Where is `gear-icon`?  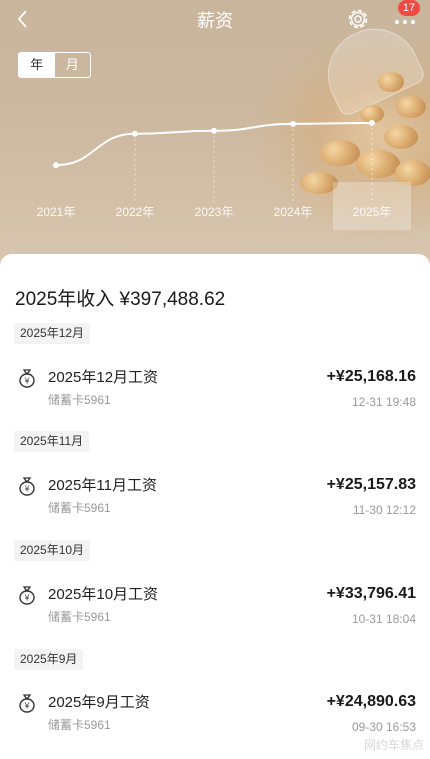 gear-icon is located at coordinates (358, 19).